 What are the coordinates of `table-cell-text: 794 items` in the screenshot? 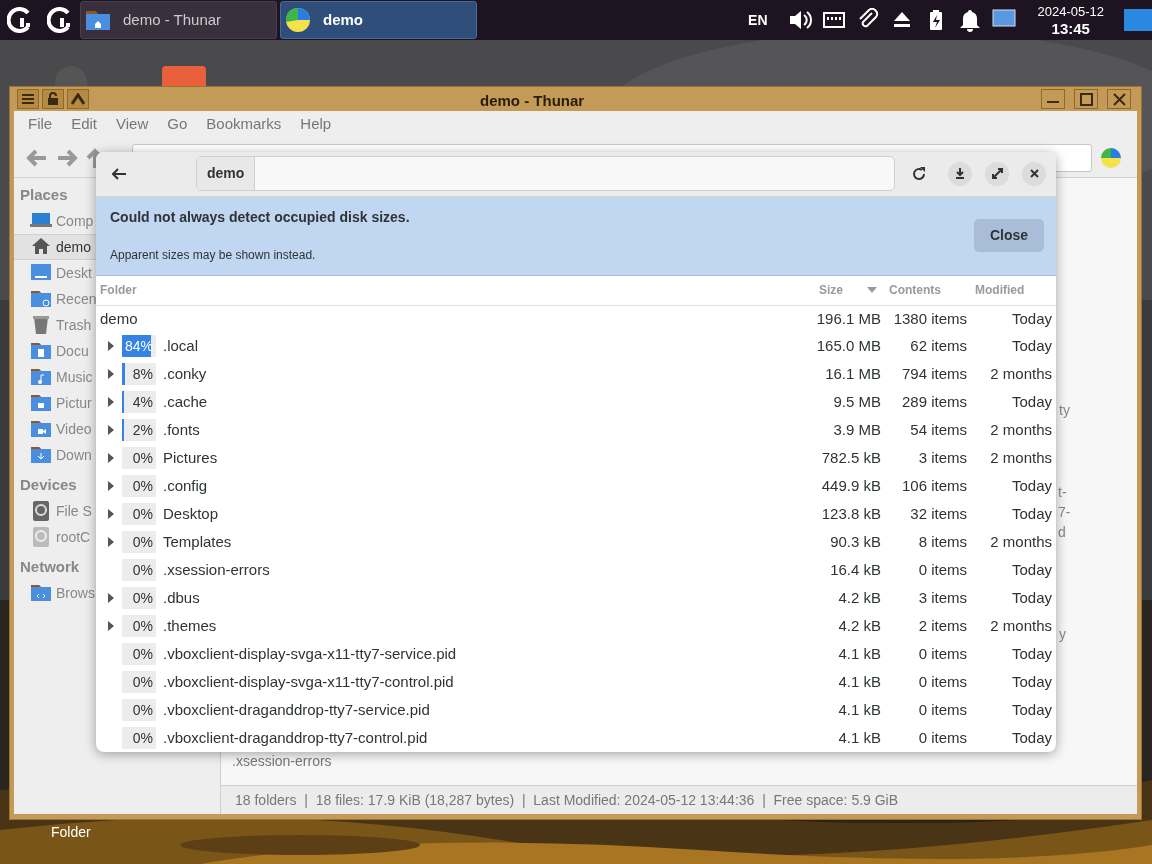 It's located at (934, 373).